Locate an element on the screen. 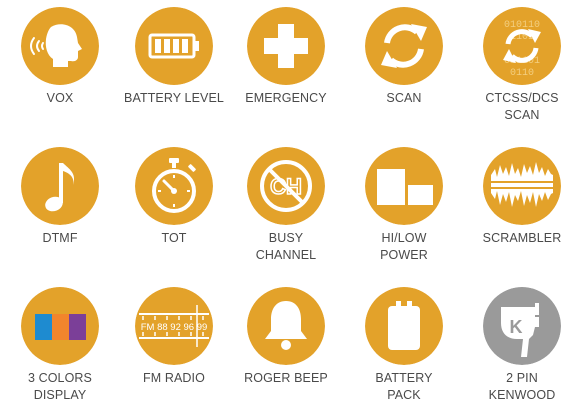  feature-label: 3 COLORS DISPLAY is located at coordinates (59, 386).